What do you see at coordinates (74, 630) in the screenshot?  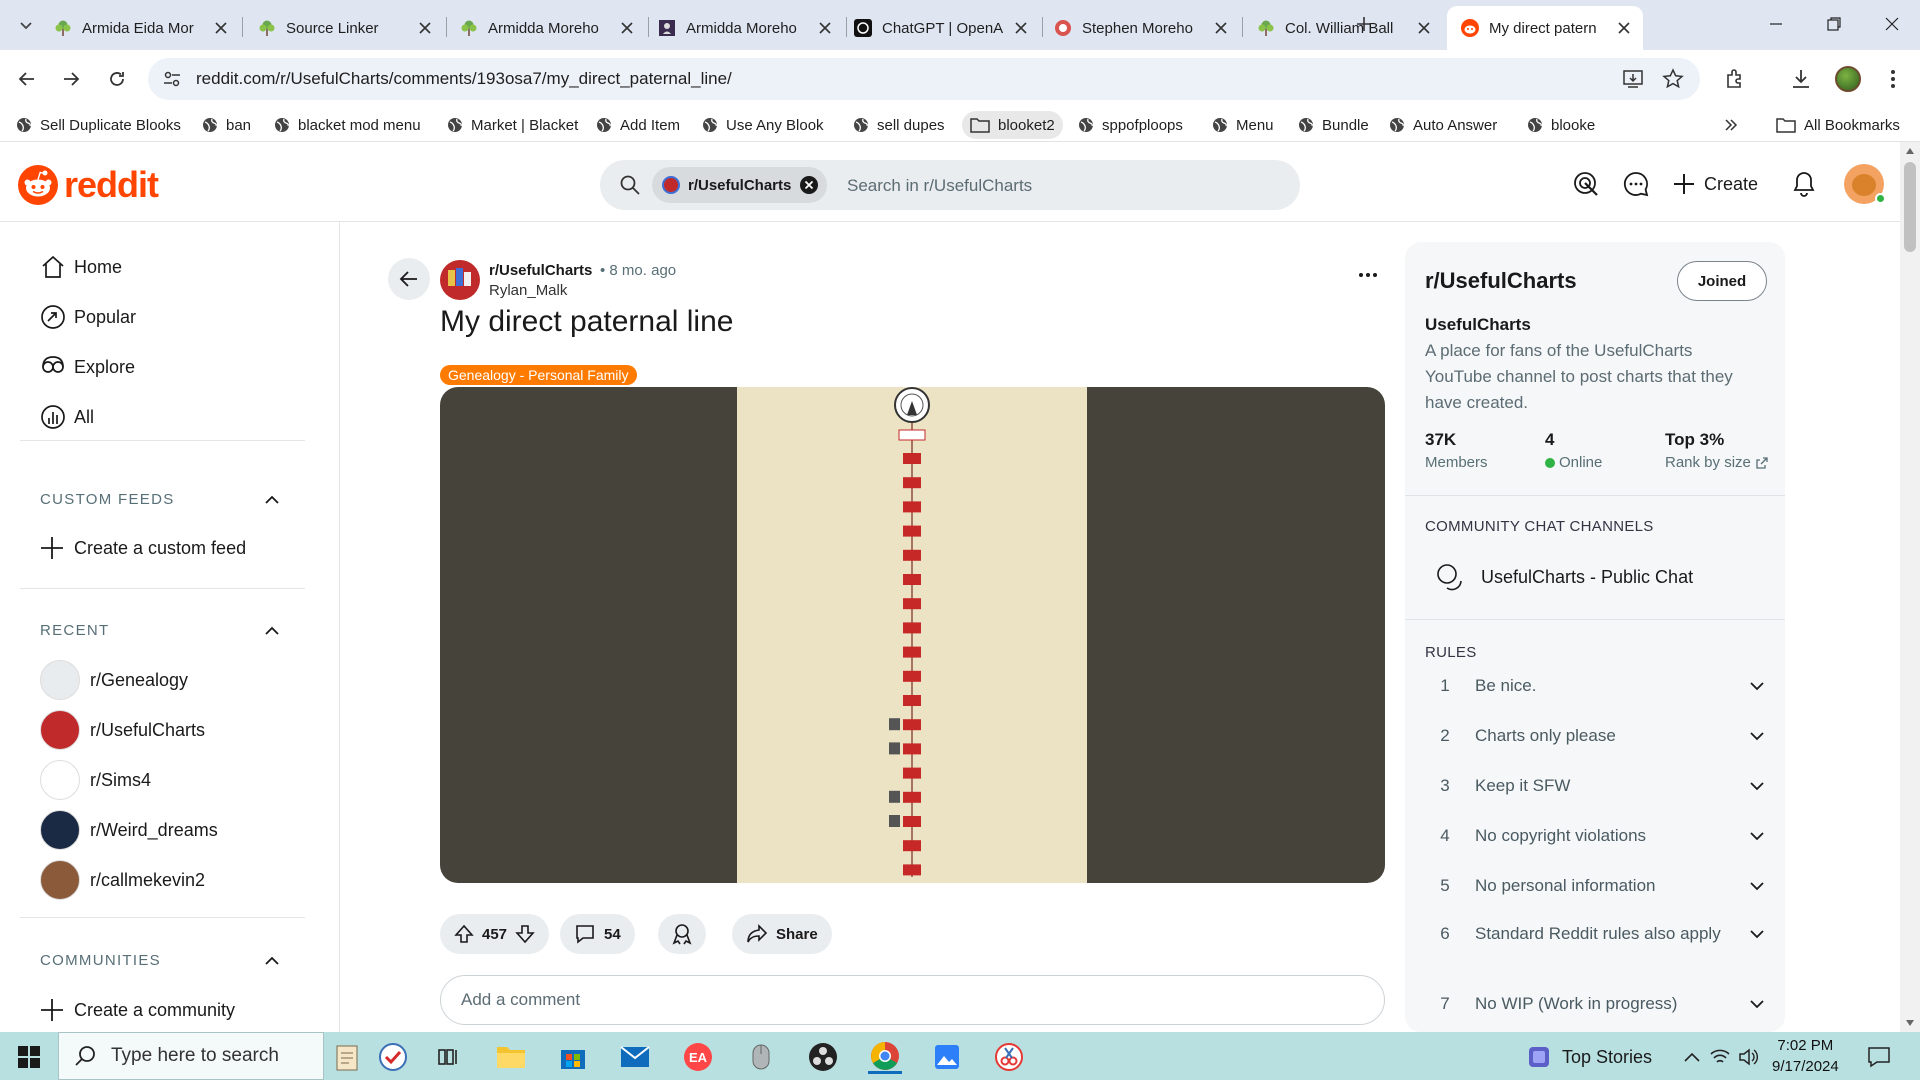 I see `recent-heading: RECENT` at bounding box center [74, 630].